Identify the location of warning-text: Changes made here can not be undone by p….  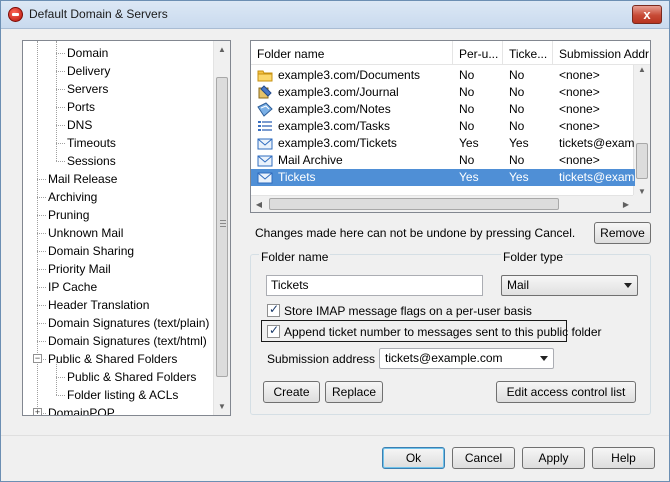
(415, 233).